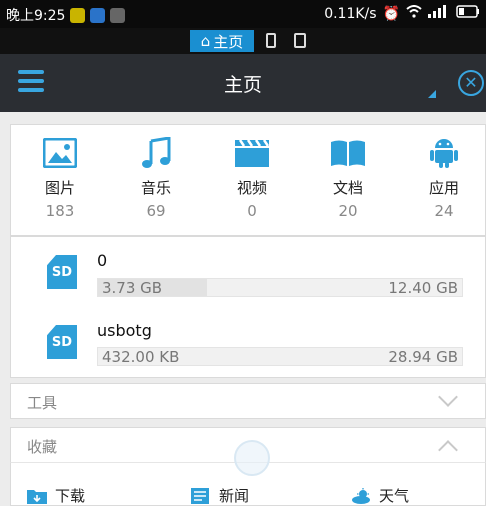 The image size is (486, 506). What do you see at coordinates (448, 397) in the screenshot?
I see `chevron-down-icon` at bounding box center [448, 397].